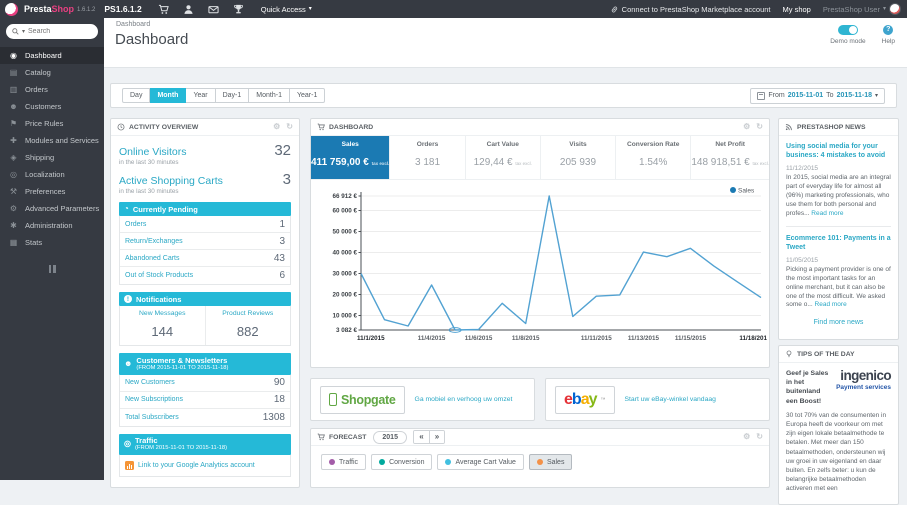  I want to click on sidebar-item-advanced-parameters: ⚙ Advanced Parameters, so click(52, 208).